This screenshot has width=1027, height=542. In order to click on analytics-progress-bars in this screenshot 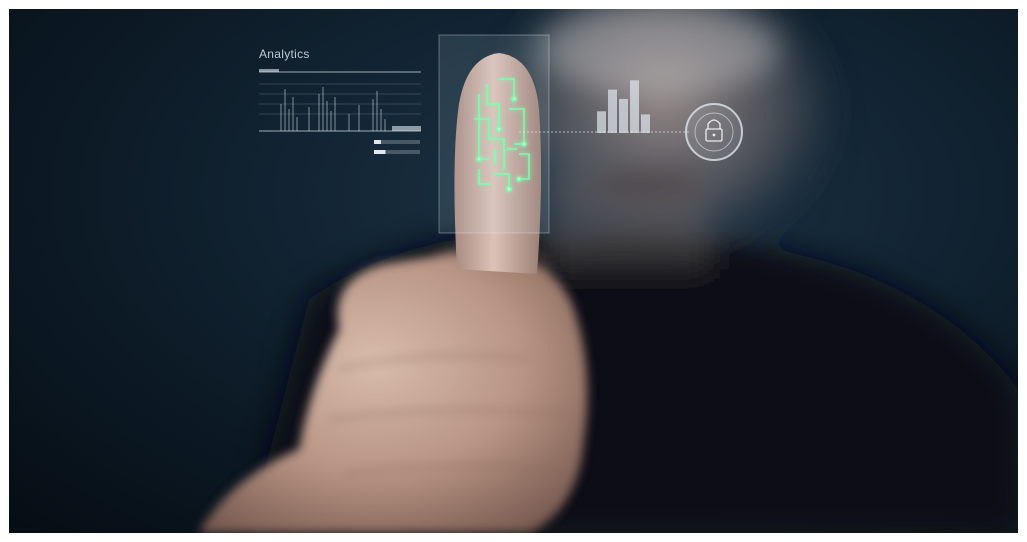, I will do `click(397, 147)`.